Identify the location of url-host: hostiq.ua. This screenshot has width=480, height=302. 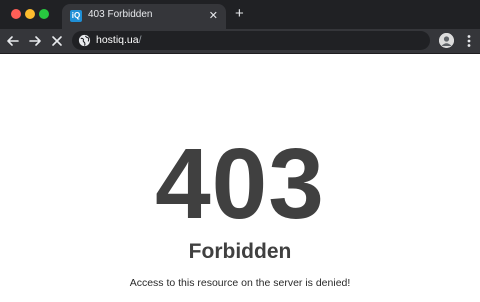
(117, 40).